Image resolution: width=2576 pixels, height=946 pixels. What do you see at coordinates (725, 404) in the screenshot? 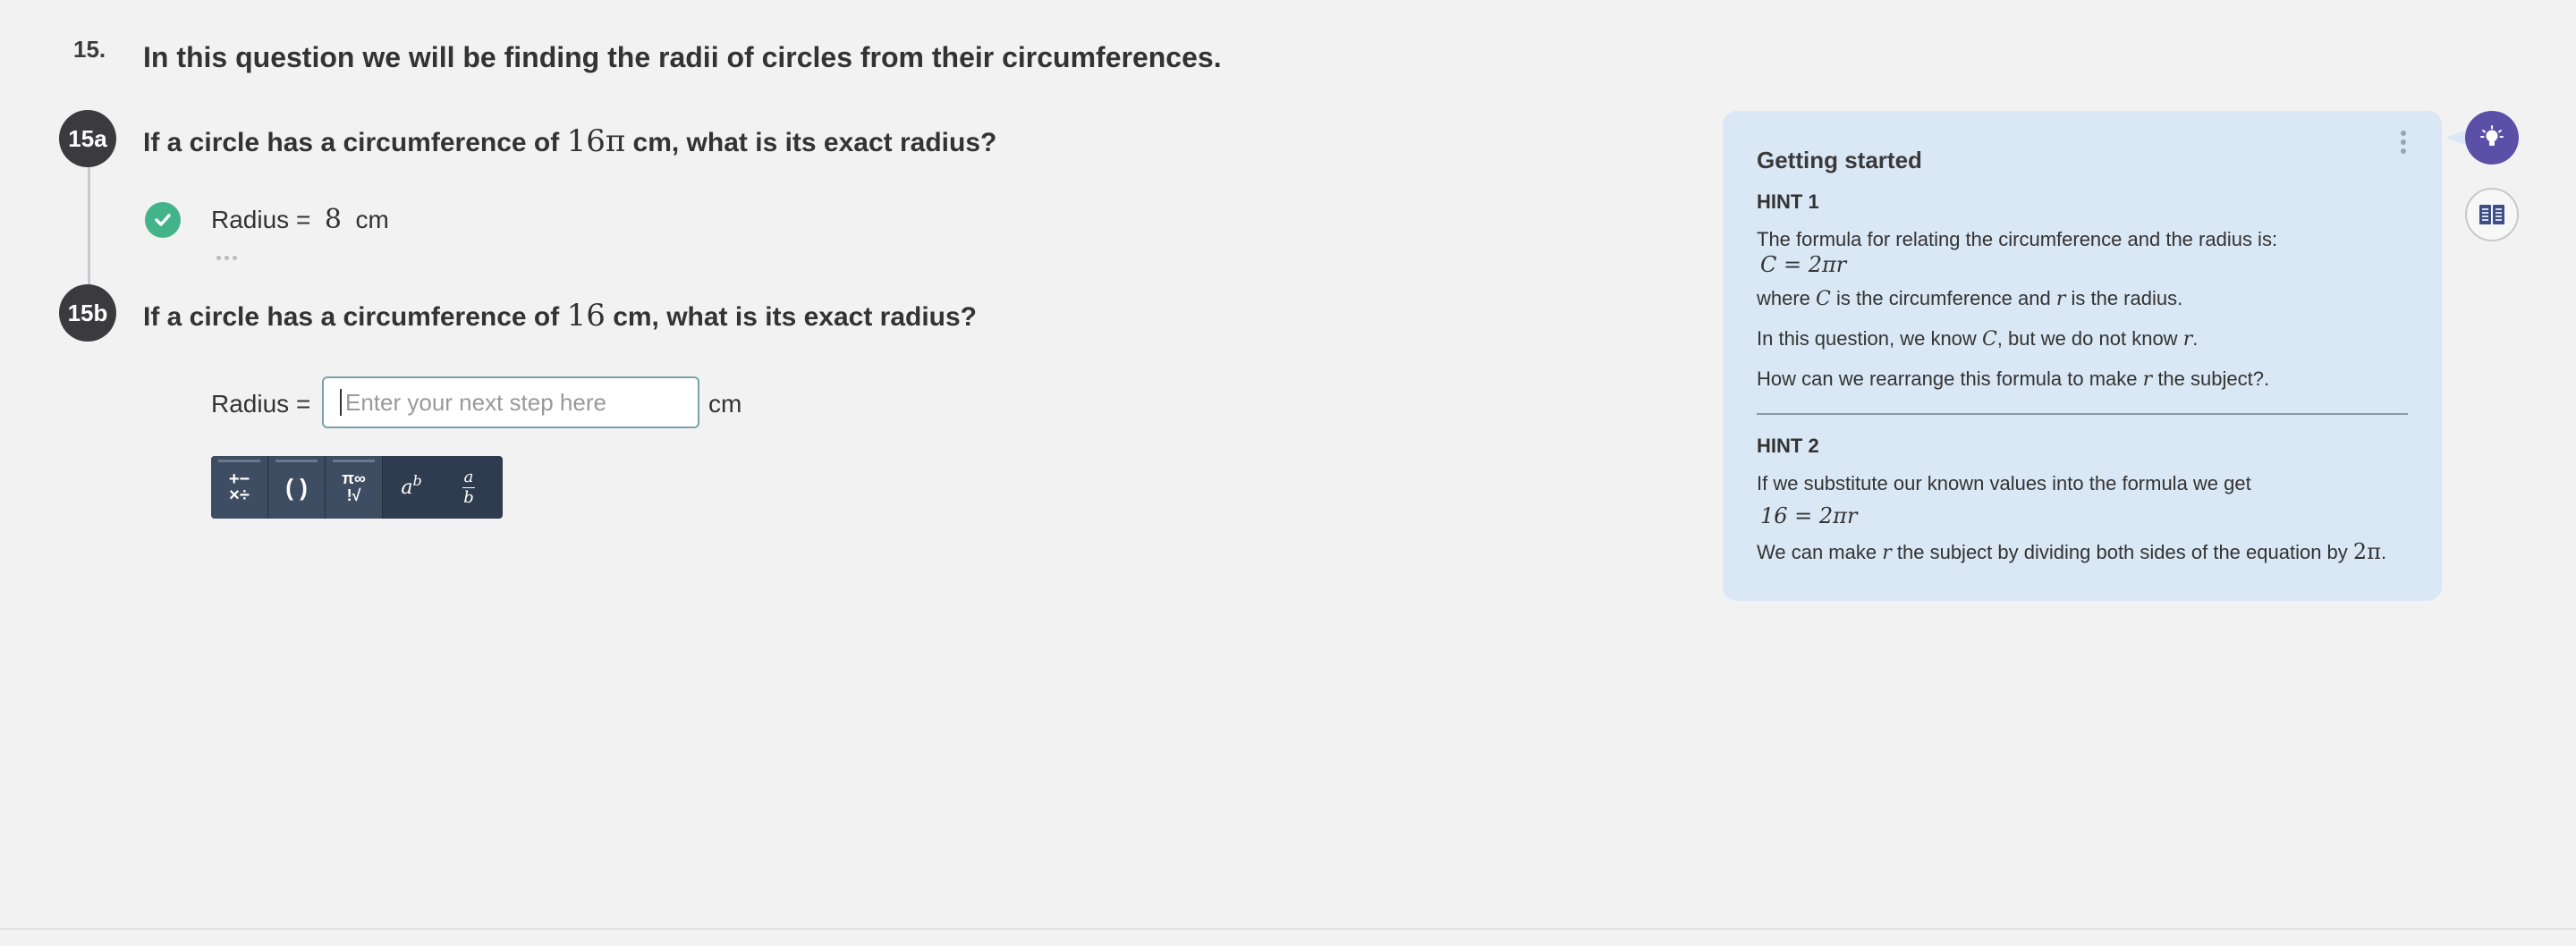
I see `part-b-answer-unit: cm` at bounding box center [725, 404].